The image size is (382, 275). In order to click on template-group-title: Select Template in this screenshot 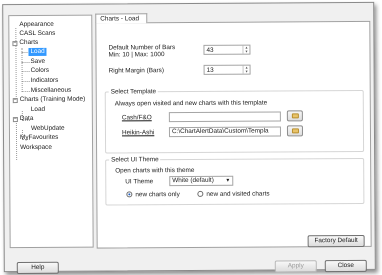, I will do `click(133, 92)`.